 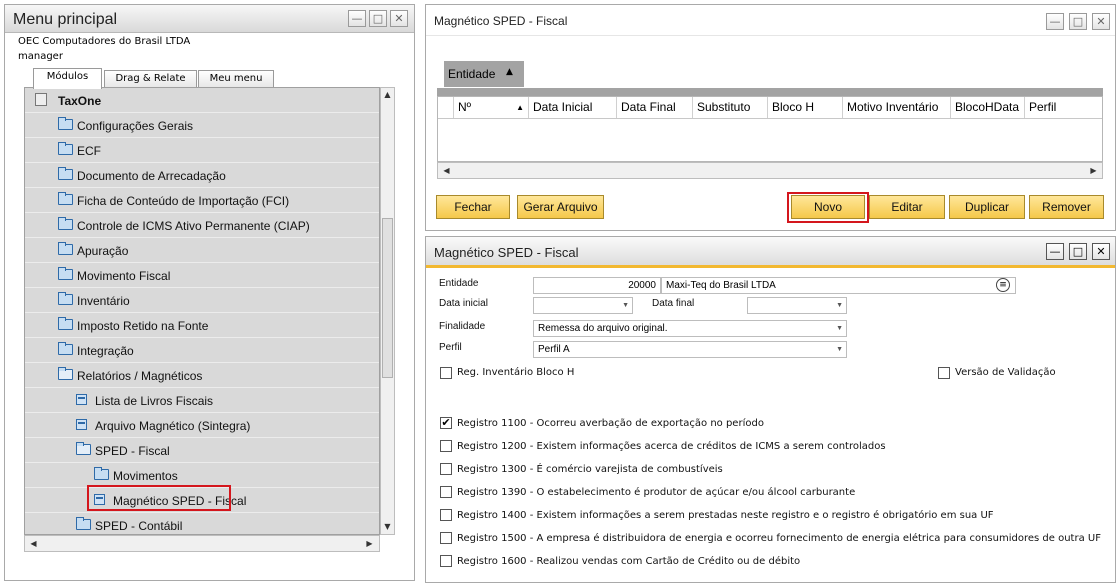 I want to click on tree-item-label: Arquivo Magnético (Sintegra), so click(x=173, y=426).